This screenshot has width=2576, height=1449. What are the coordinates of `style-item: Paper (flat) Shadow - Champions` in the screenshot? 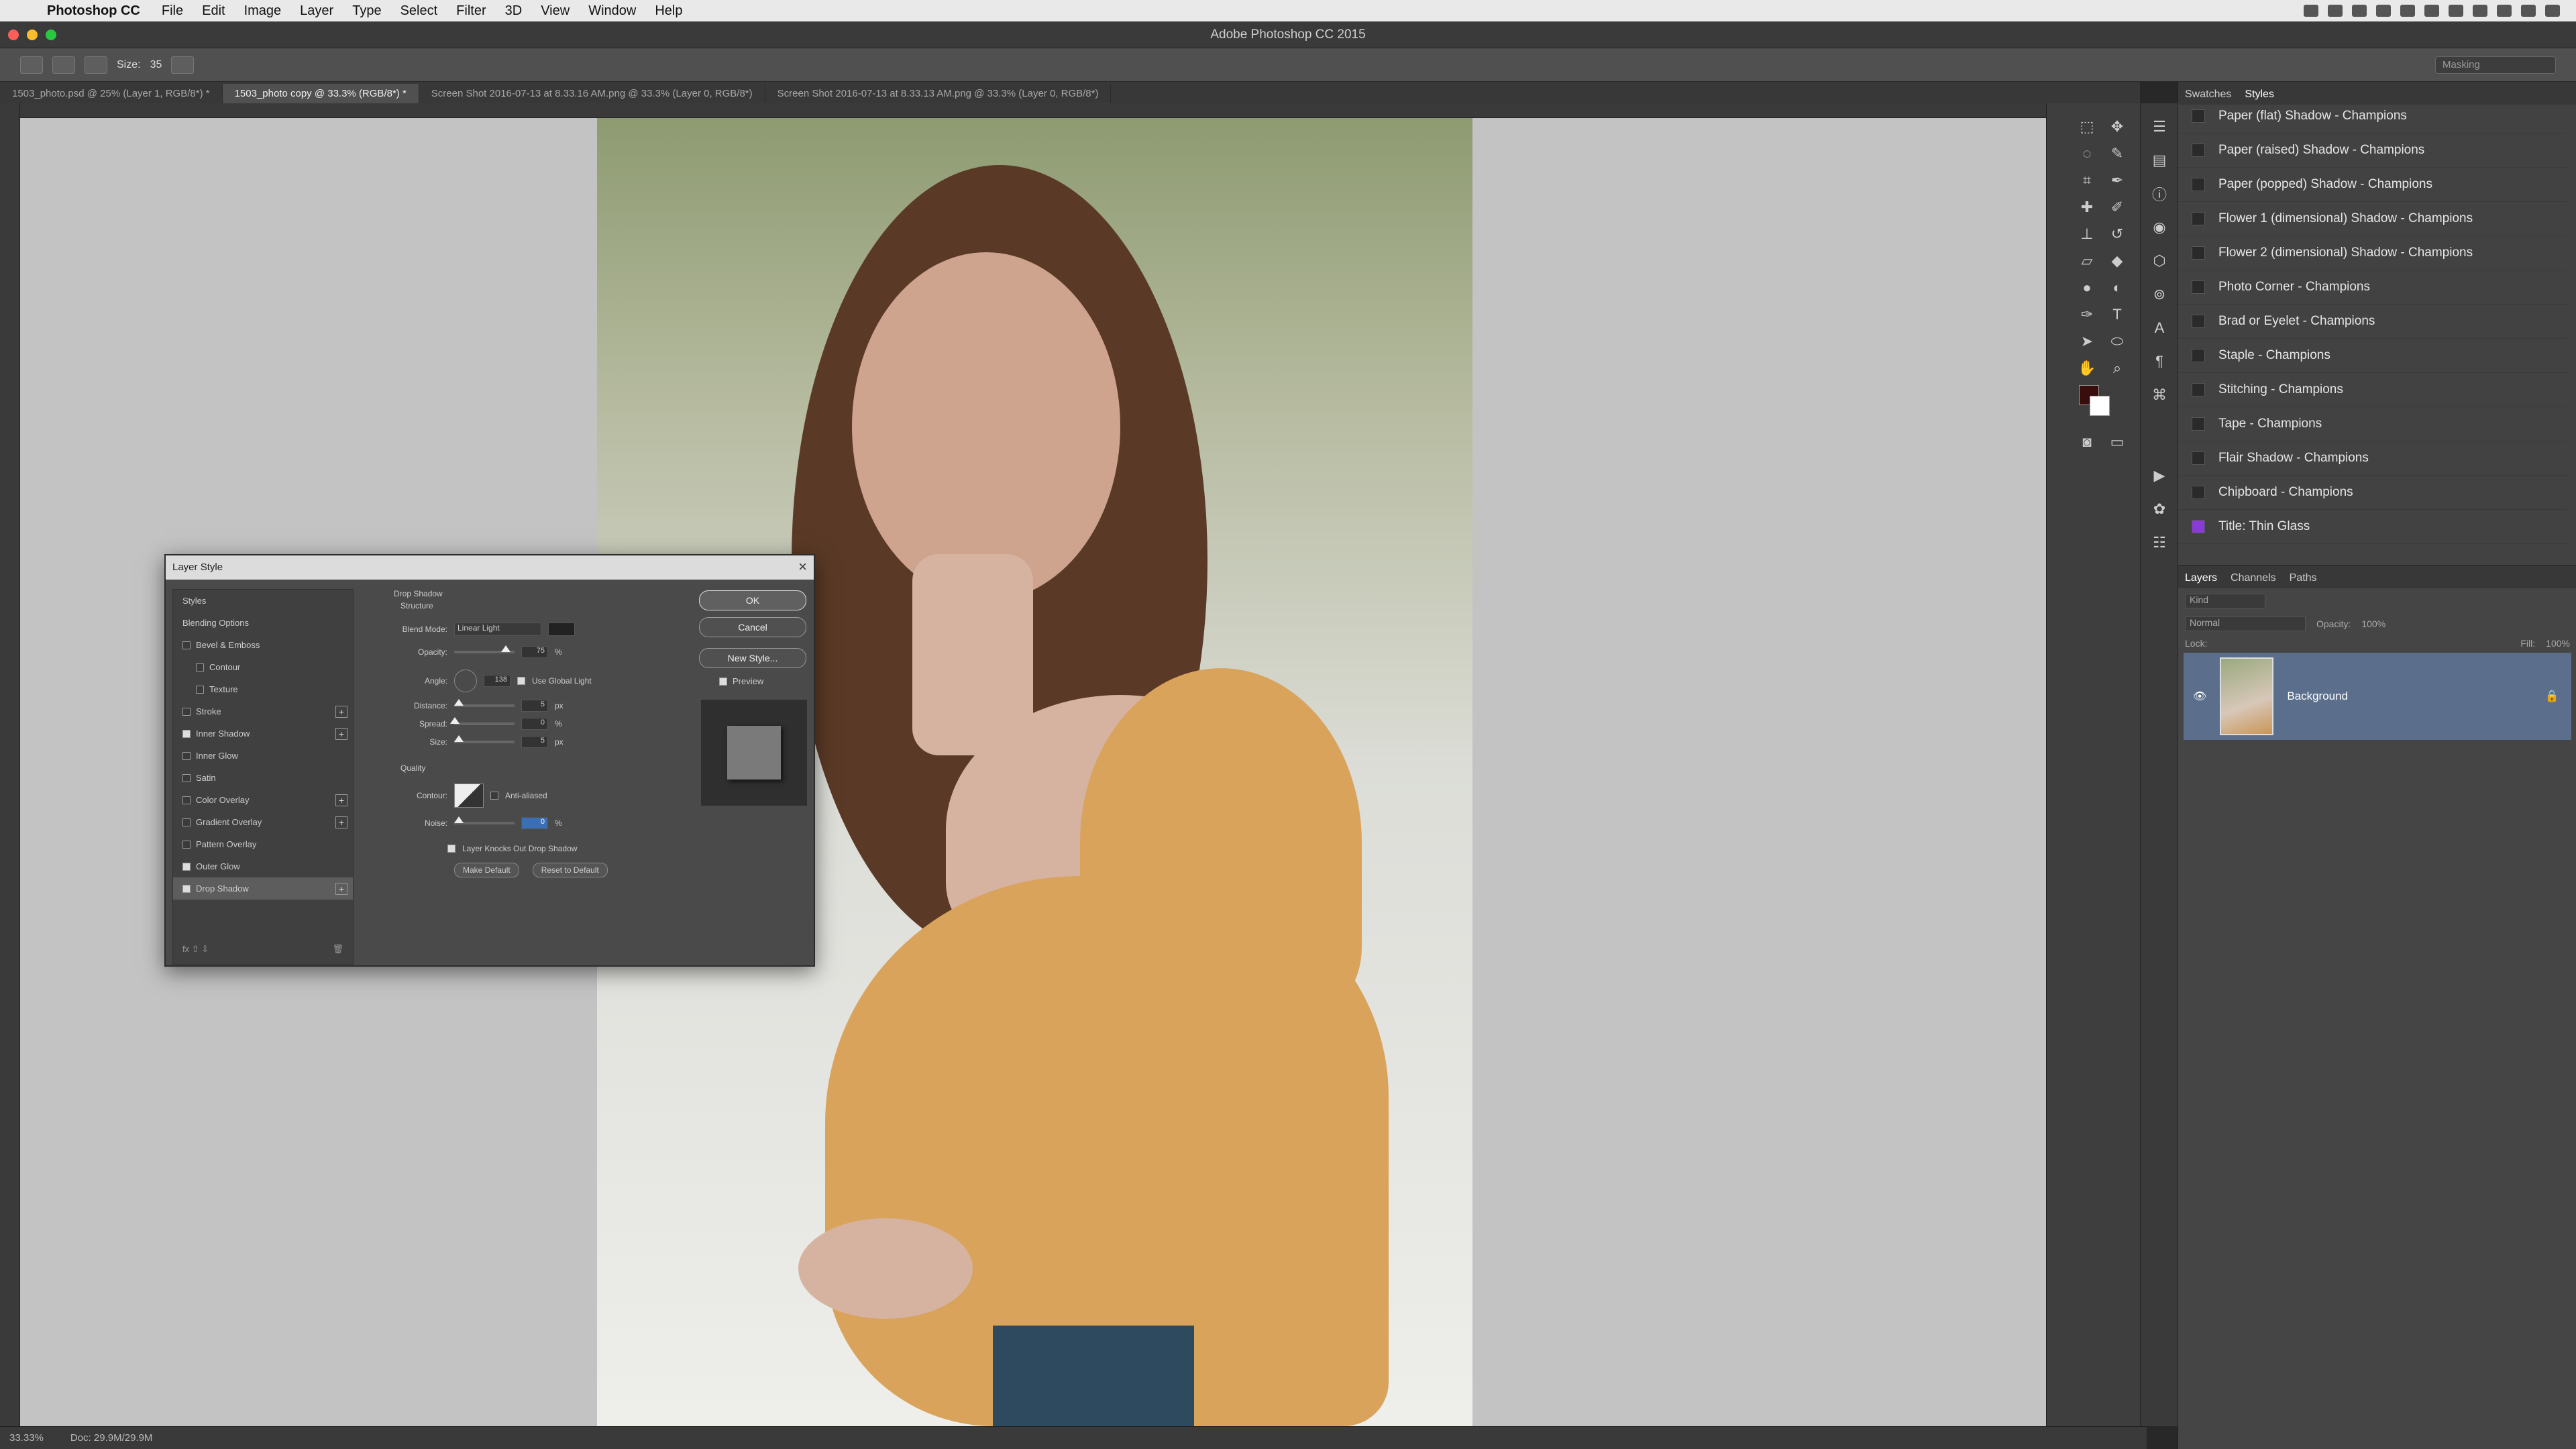 It's located at (2372, 116).